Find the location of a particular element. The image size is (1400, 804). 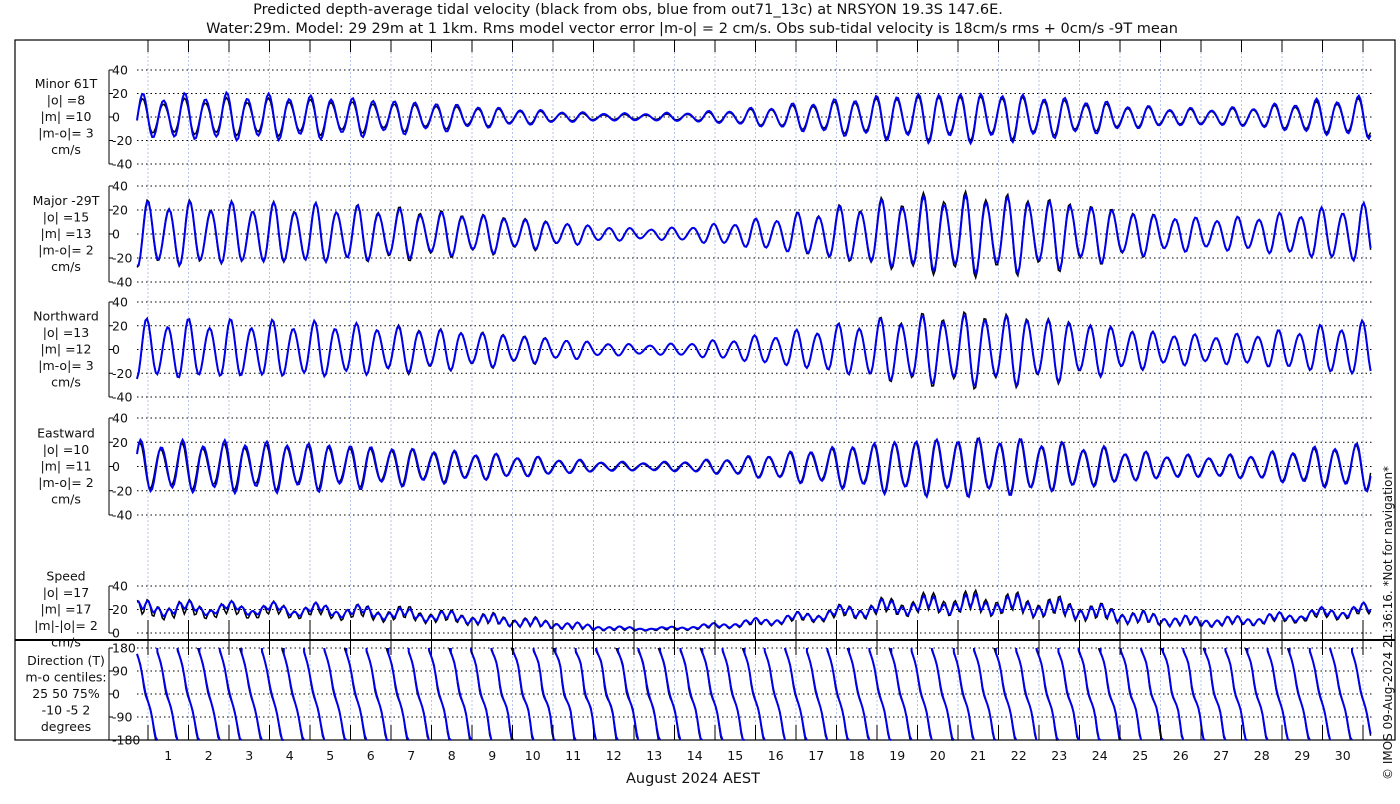

panel-label-line: |m| =11 is located at coordinates (66, 466).